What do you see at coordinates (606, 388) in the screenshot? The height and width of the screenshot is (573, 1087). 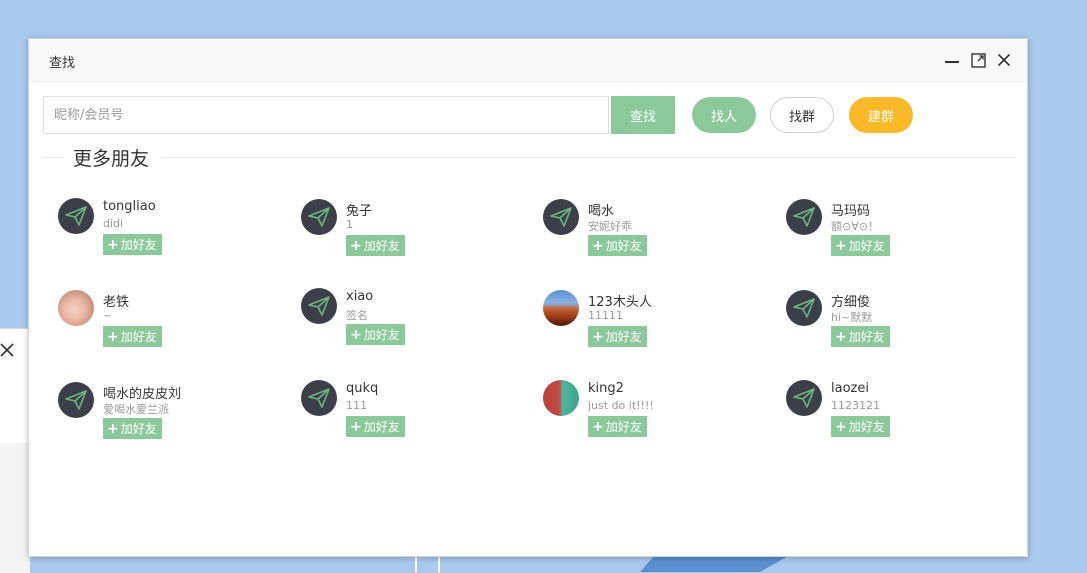 I see `friend-name: king2` at bounding box center [606, 388].